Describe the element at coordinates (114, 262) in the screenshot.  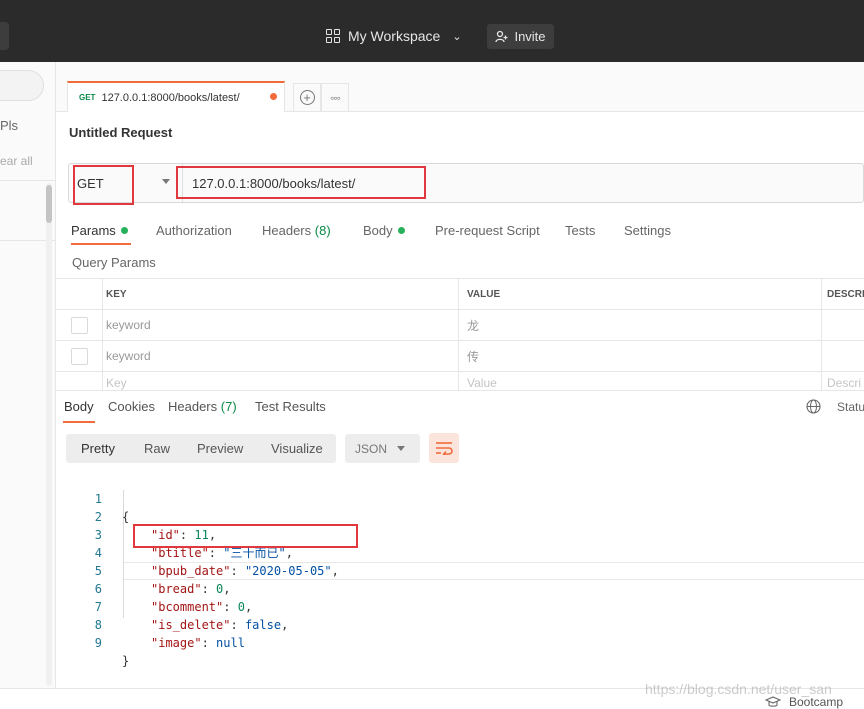
I see `query-params-title: Query Params` at that location.